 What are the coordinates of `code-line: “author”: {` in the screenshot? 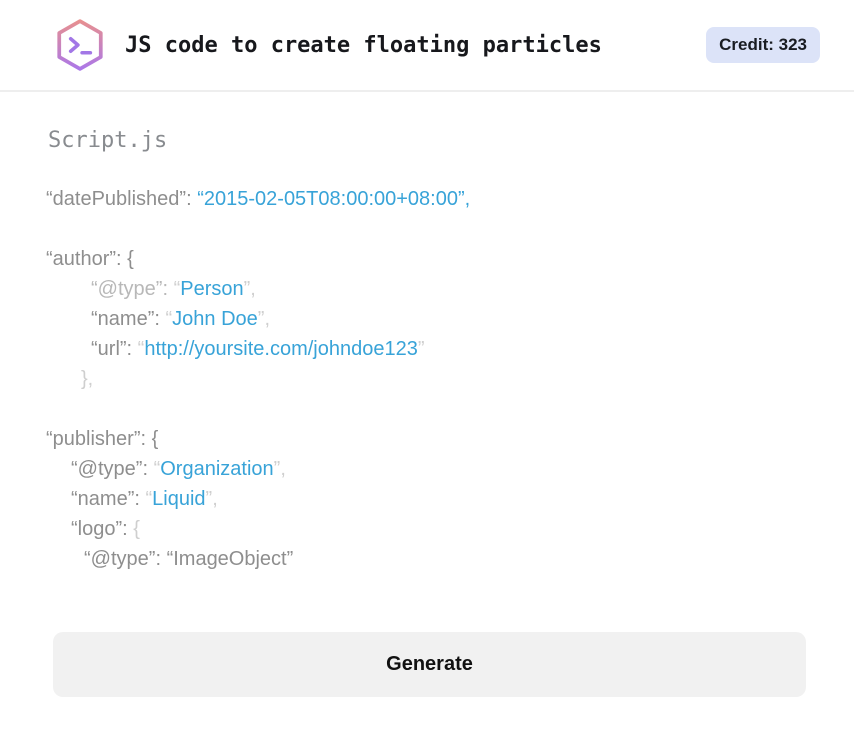 It's located at (90, 259).